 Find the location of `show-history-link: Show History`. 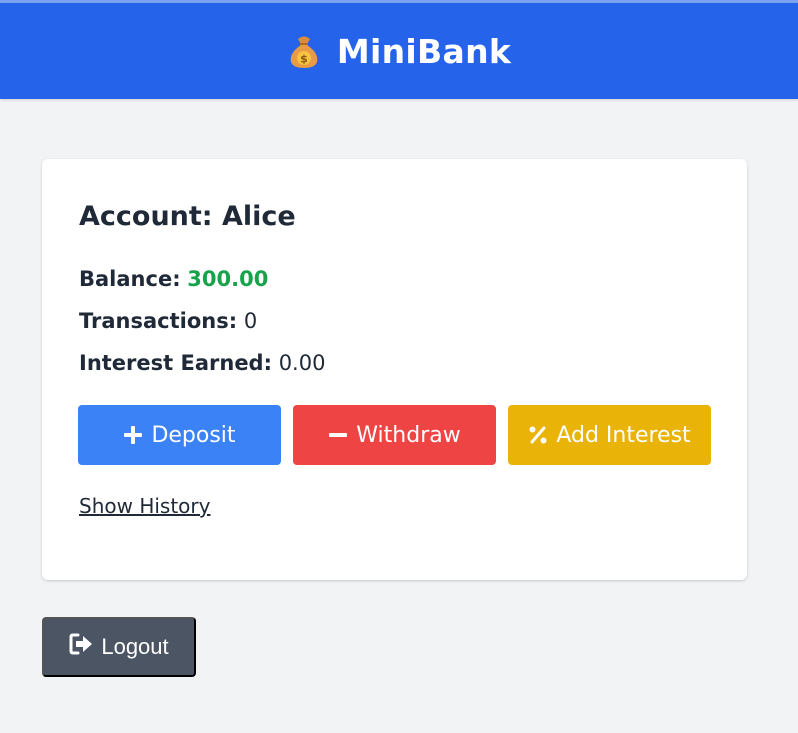

show-history-link: Show History is located at coordinates (144, 506).